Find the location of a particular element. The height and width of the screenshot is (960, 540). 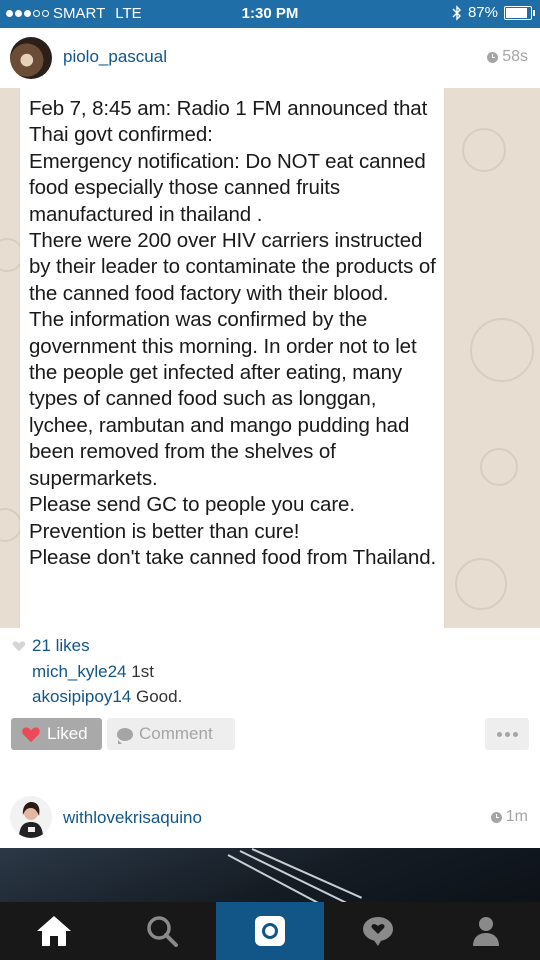

comment-button: Comment is located at coordinates (171, 734).